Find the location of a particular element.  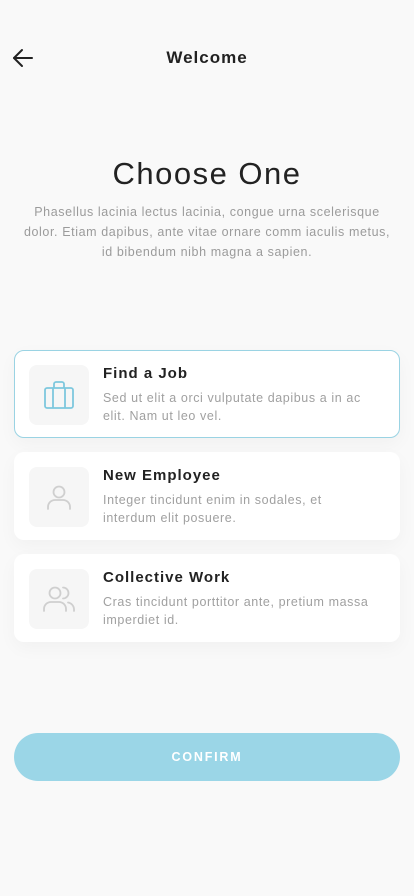

header: Welcome is located at coordinates (207, 57).